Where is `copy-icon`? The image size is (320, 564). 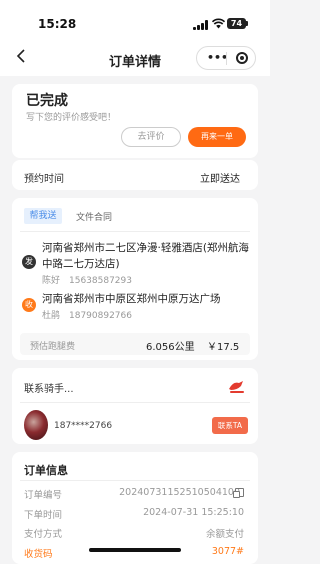 copy-icon is located at coordinates (238, 493).